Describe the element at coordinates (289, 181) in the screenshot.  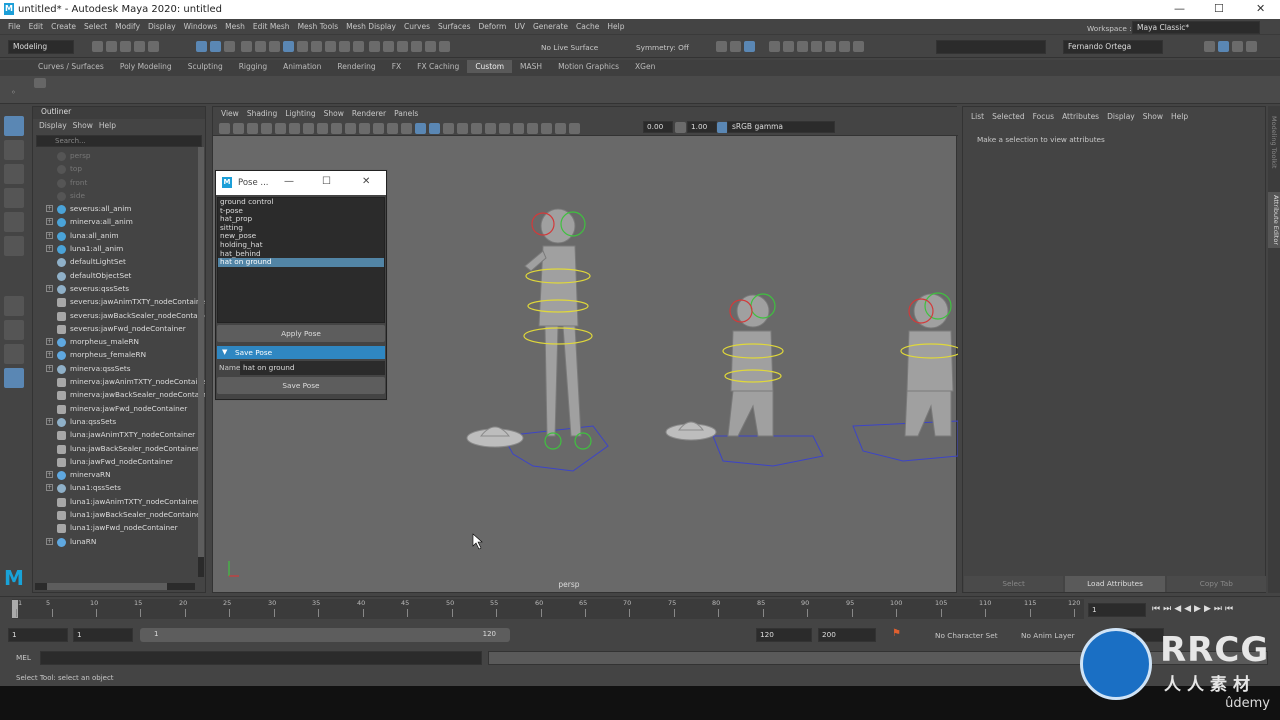
I see `pose-minimize-button: —` at that location.